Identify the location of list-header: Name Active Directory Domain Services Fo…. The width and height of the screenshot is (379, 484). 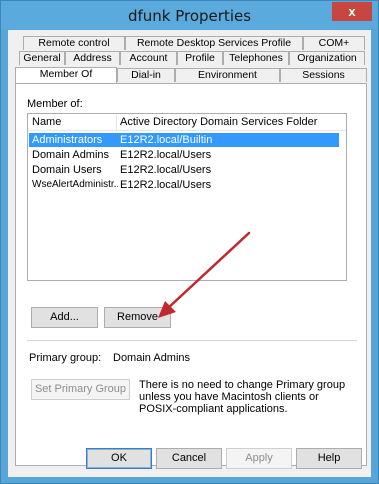
(187, 122).